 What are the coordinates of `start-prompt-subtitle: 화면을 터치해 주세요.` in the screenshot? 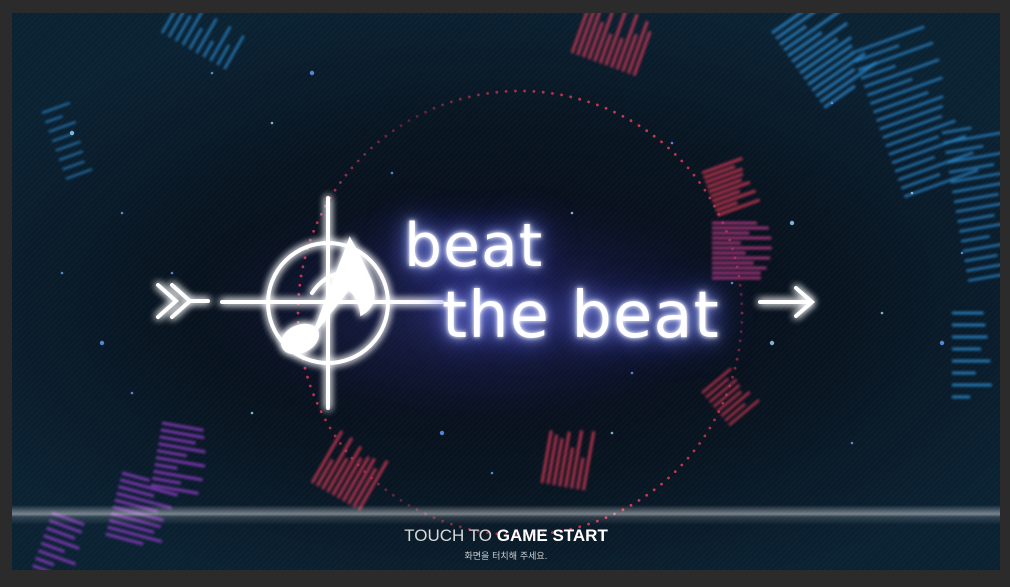 It's located at (506, 557).